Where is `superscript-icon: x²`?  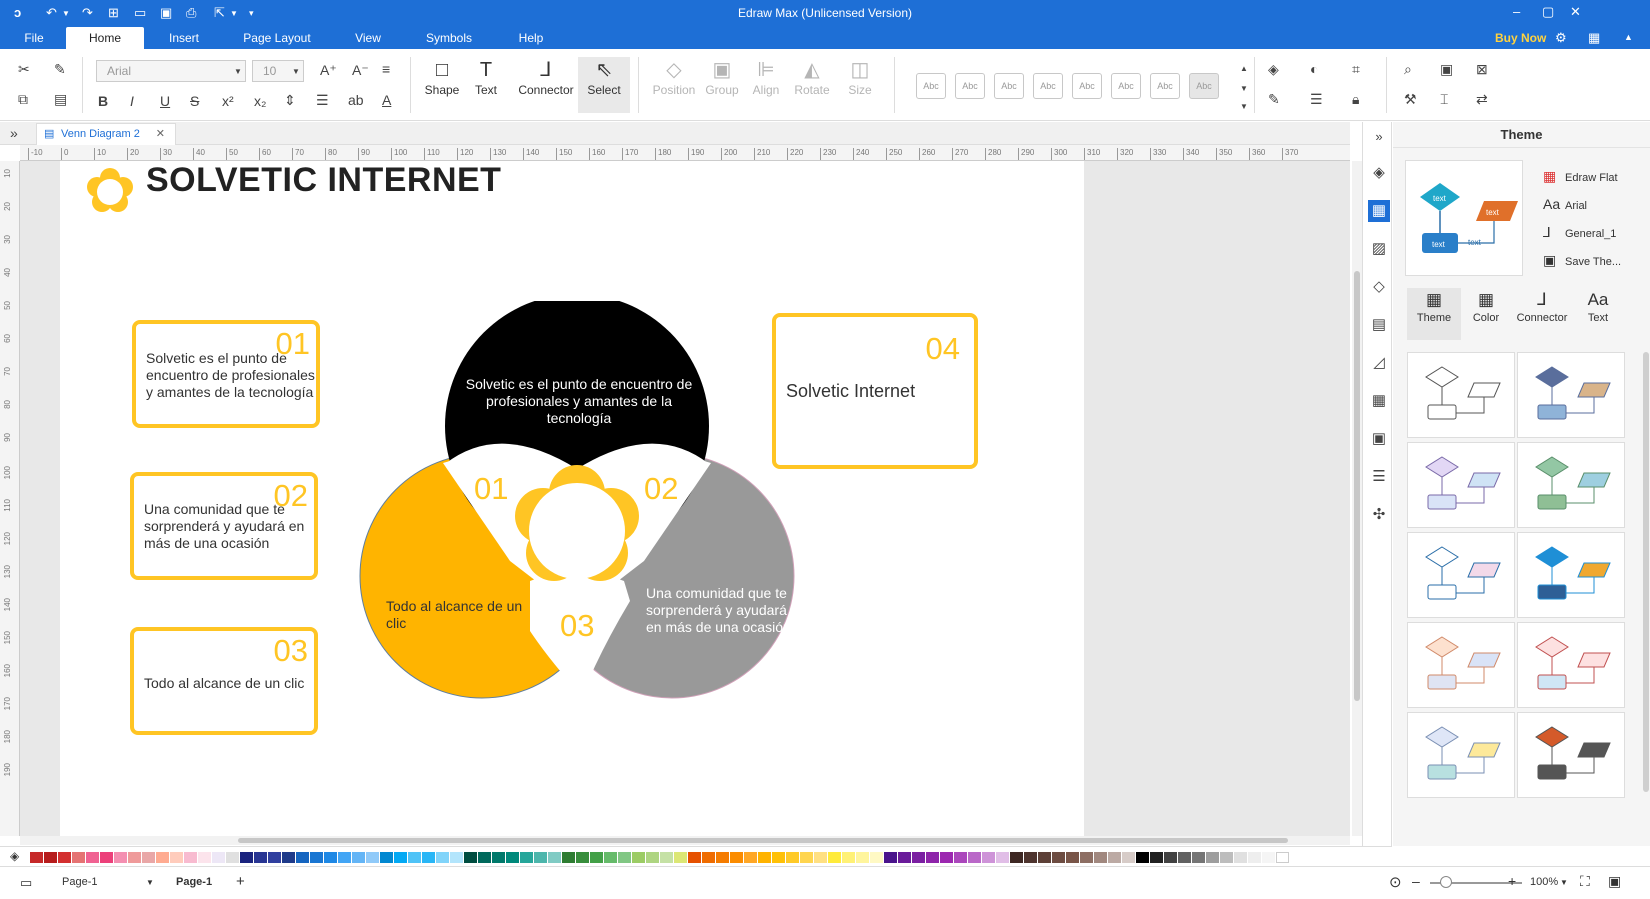 superscript-icon: x² is located at coordinates (228, 101).